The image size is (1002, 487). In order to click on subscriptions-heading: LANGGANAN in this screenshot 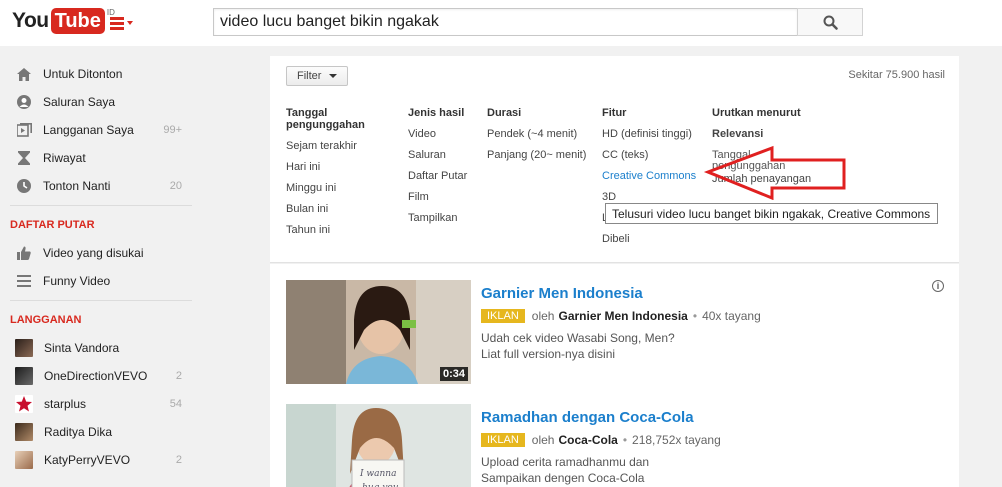, I will do `click(96, 320)`.